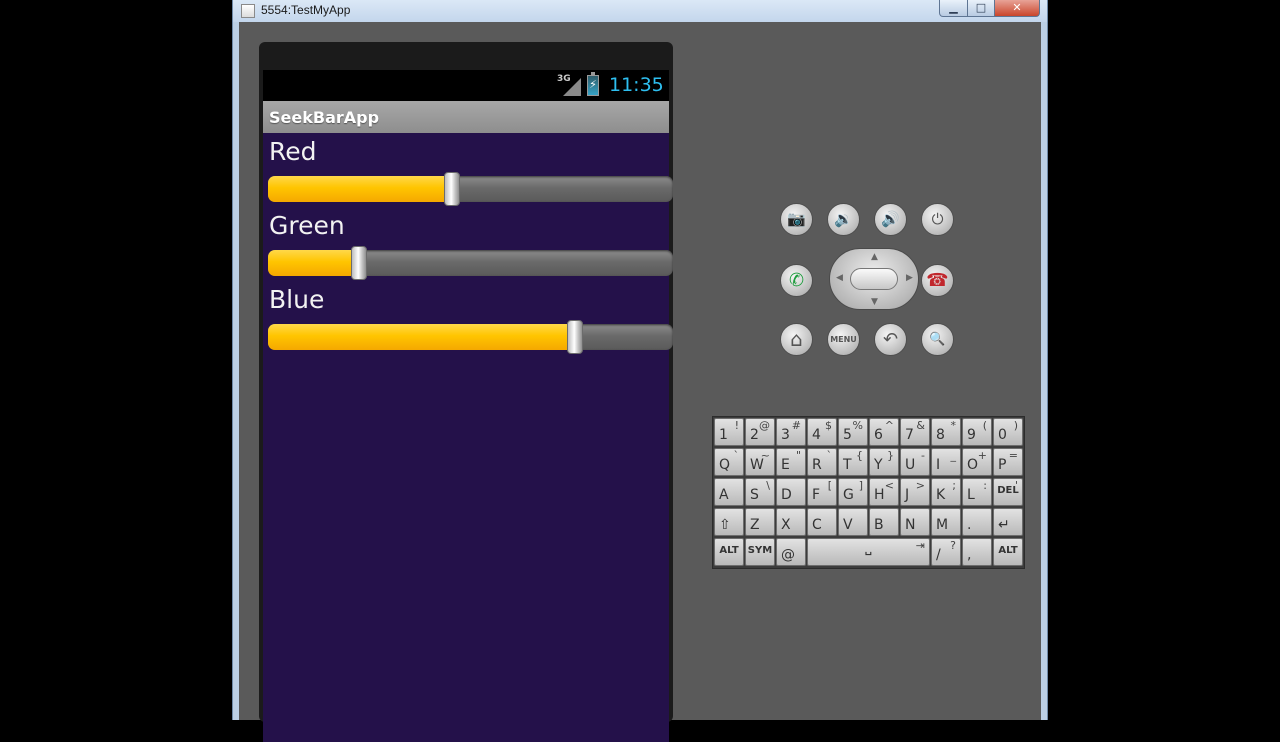 The height and width of the screenshot is (742, 1280). What do you see at coordinates (853, 492) in the screenshot?
I see `key-2-4: G]` at bounding box center [853, 492].